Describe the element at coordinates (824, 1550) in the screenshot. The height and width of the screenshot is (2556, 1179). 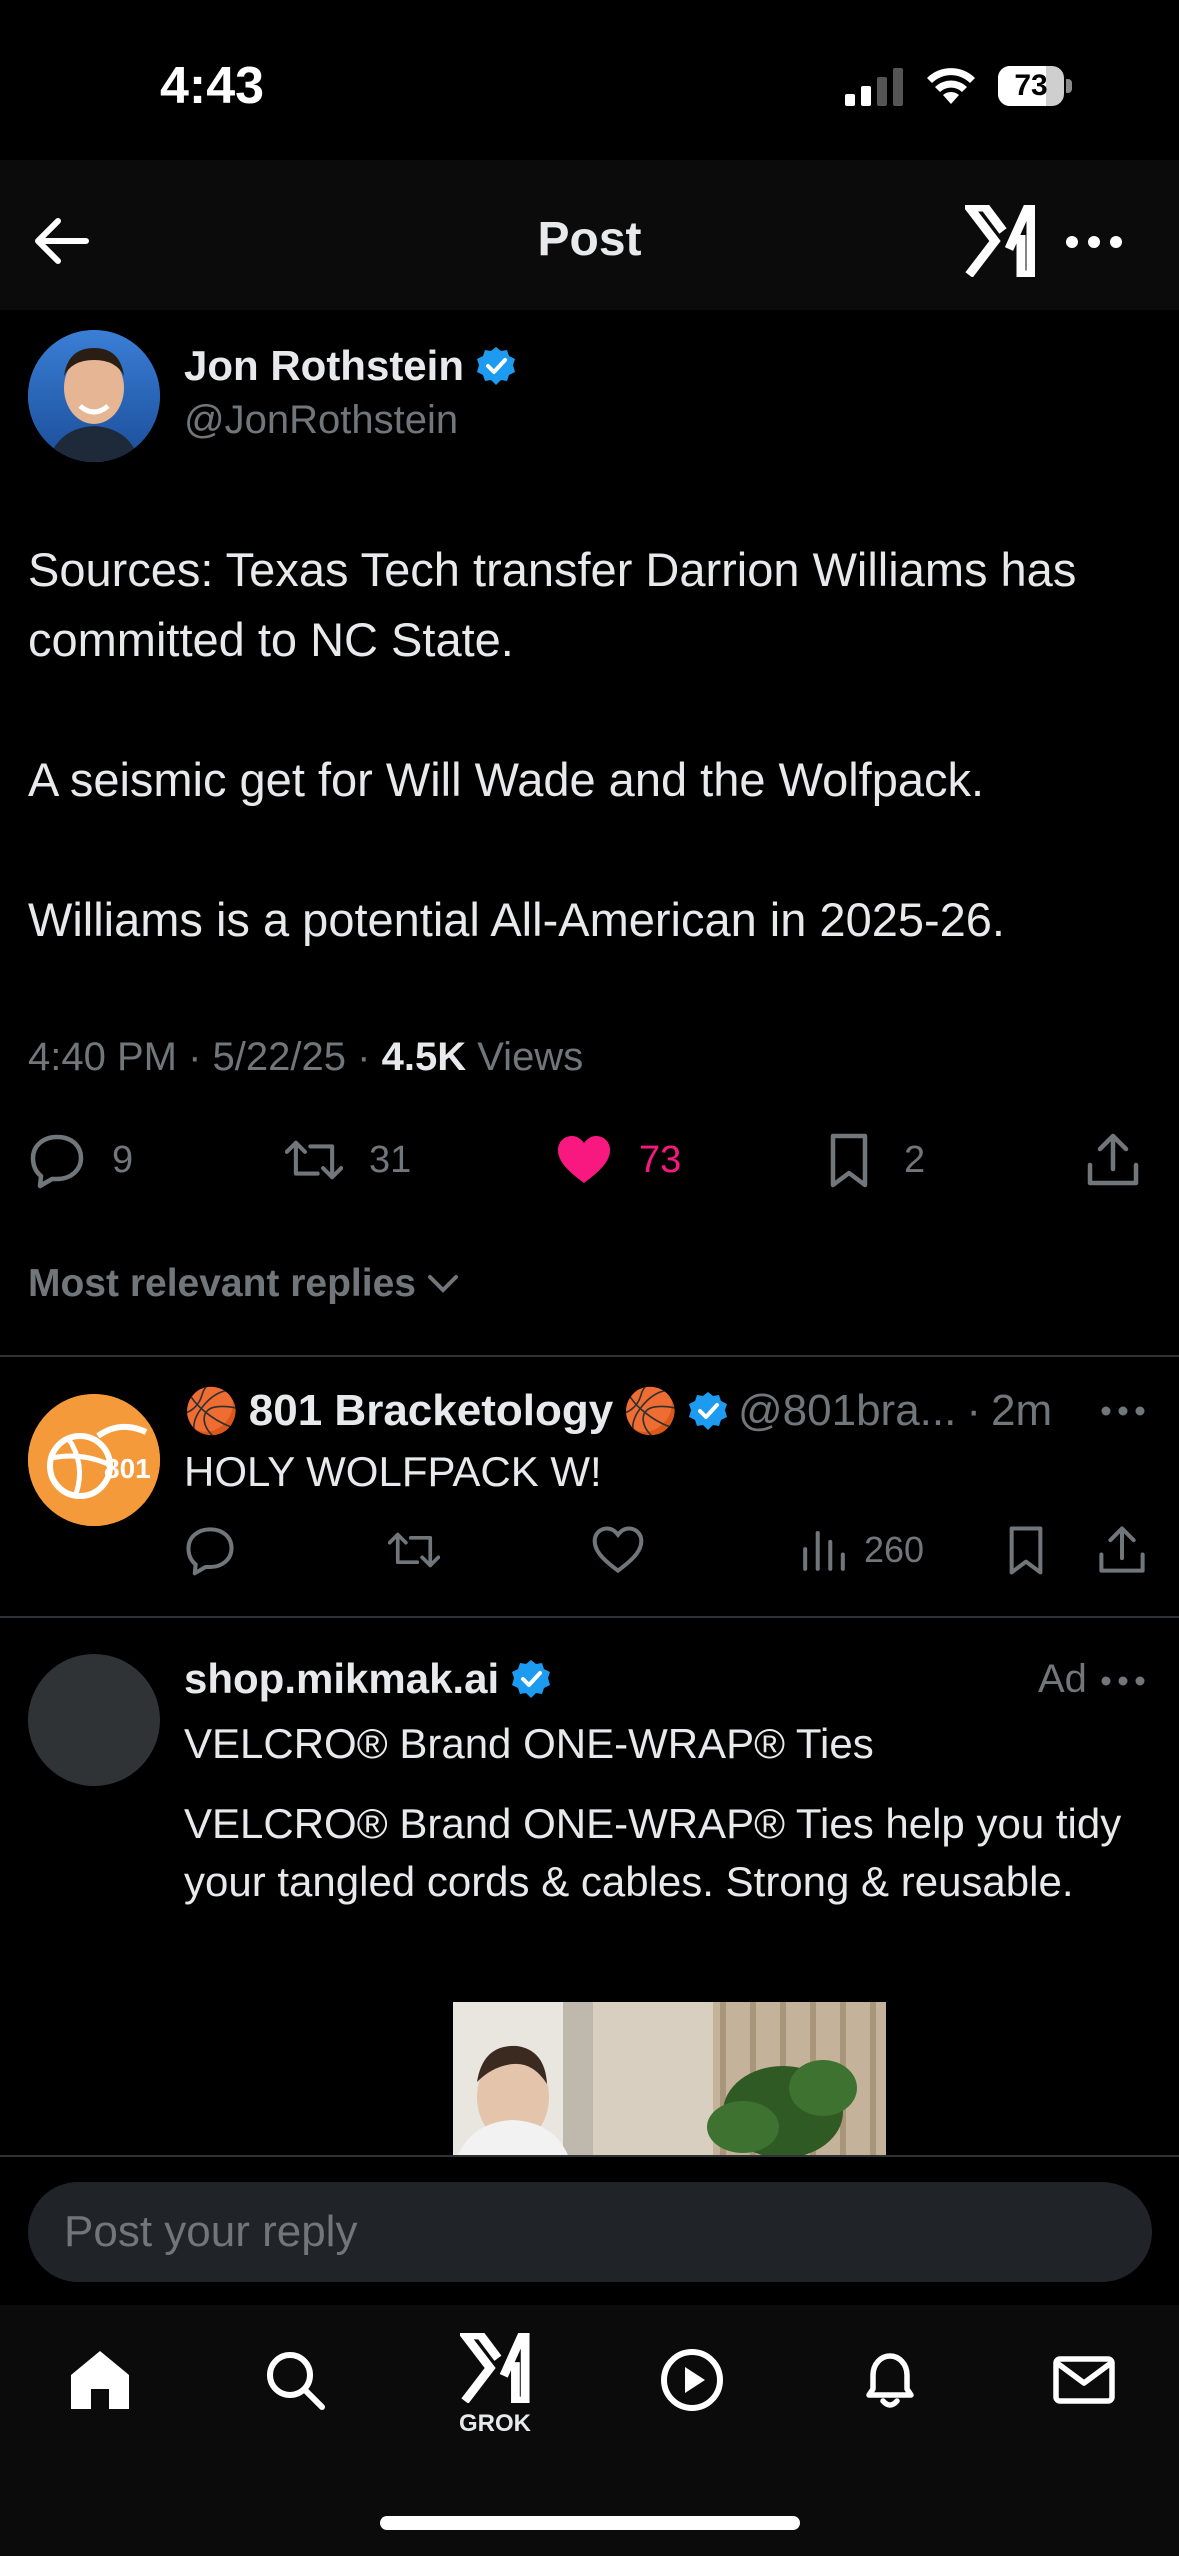
I see `analytics-icon` at that location.